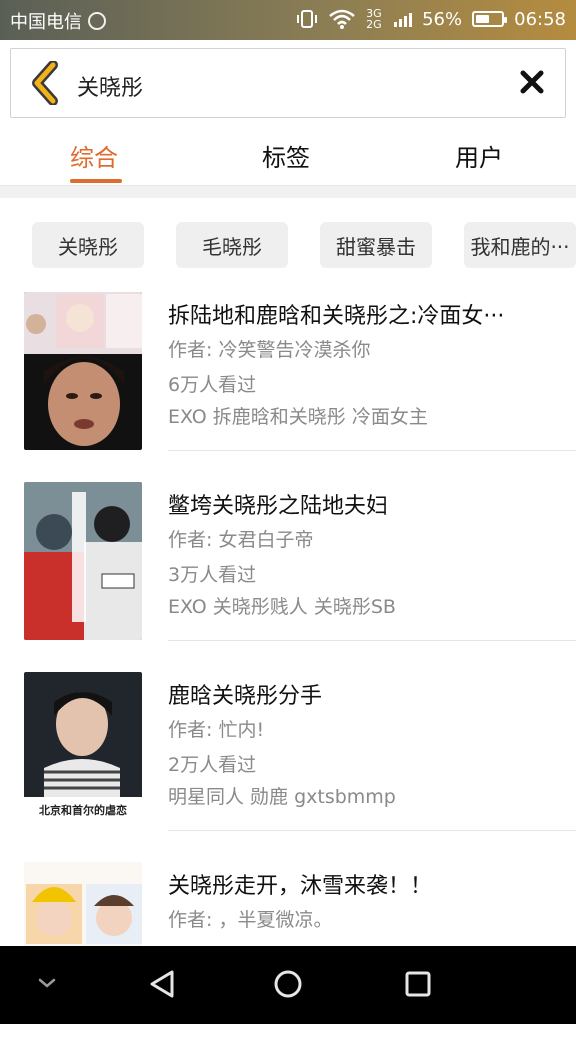 This screenshot has height=1052, width=576. I want to click on item-title: 鳖垮关晓彤之陆地夫妇, so click(278, 506).